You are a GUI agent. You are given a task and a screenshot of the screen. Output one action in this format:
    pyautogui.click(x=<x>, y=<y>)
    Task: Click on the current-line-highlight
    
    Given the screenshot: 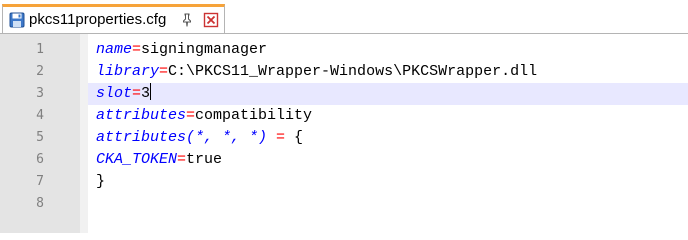 What is the action you would take?
    pyautogui.click(x=388, y=94)
    